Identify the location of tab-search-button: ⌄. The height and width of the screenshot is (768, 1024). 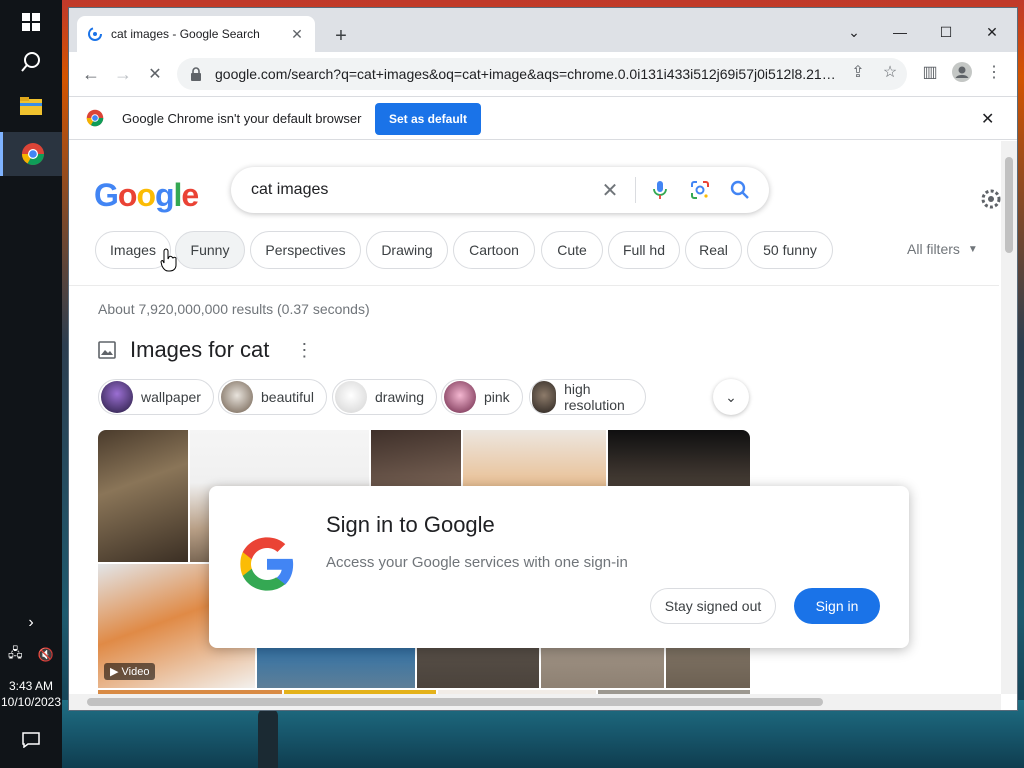
(854, 32).